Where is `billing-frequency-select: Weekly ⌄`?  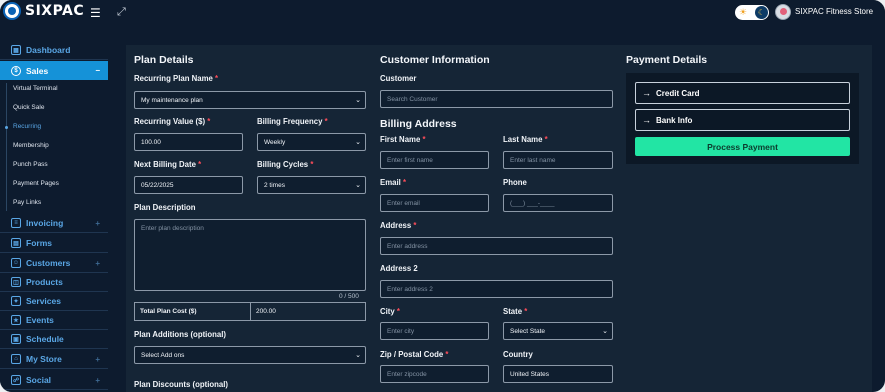 billing-frequency-select: Weekly ⌄ is located at coordinates (311, 142).